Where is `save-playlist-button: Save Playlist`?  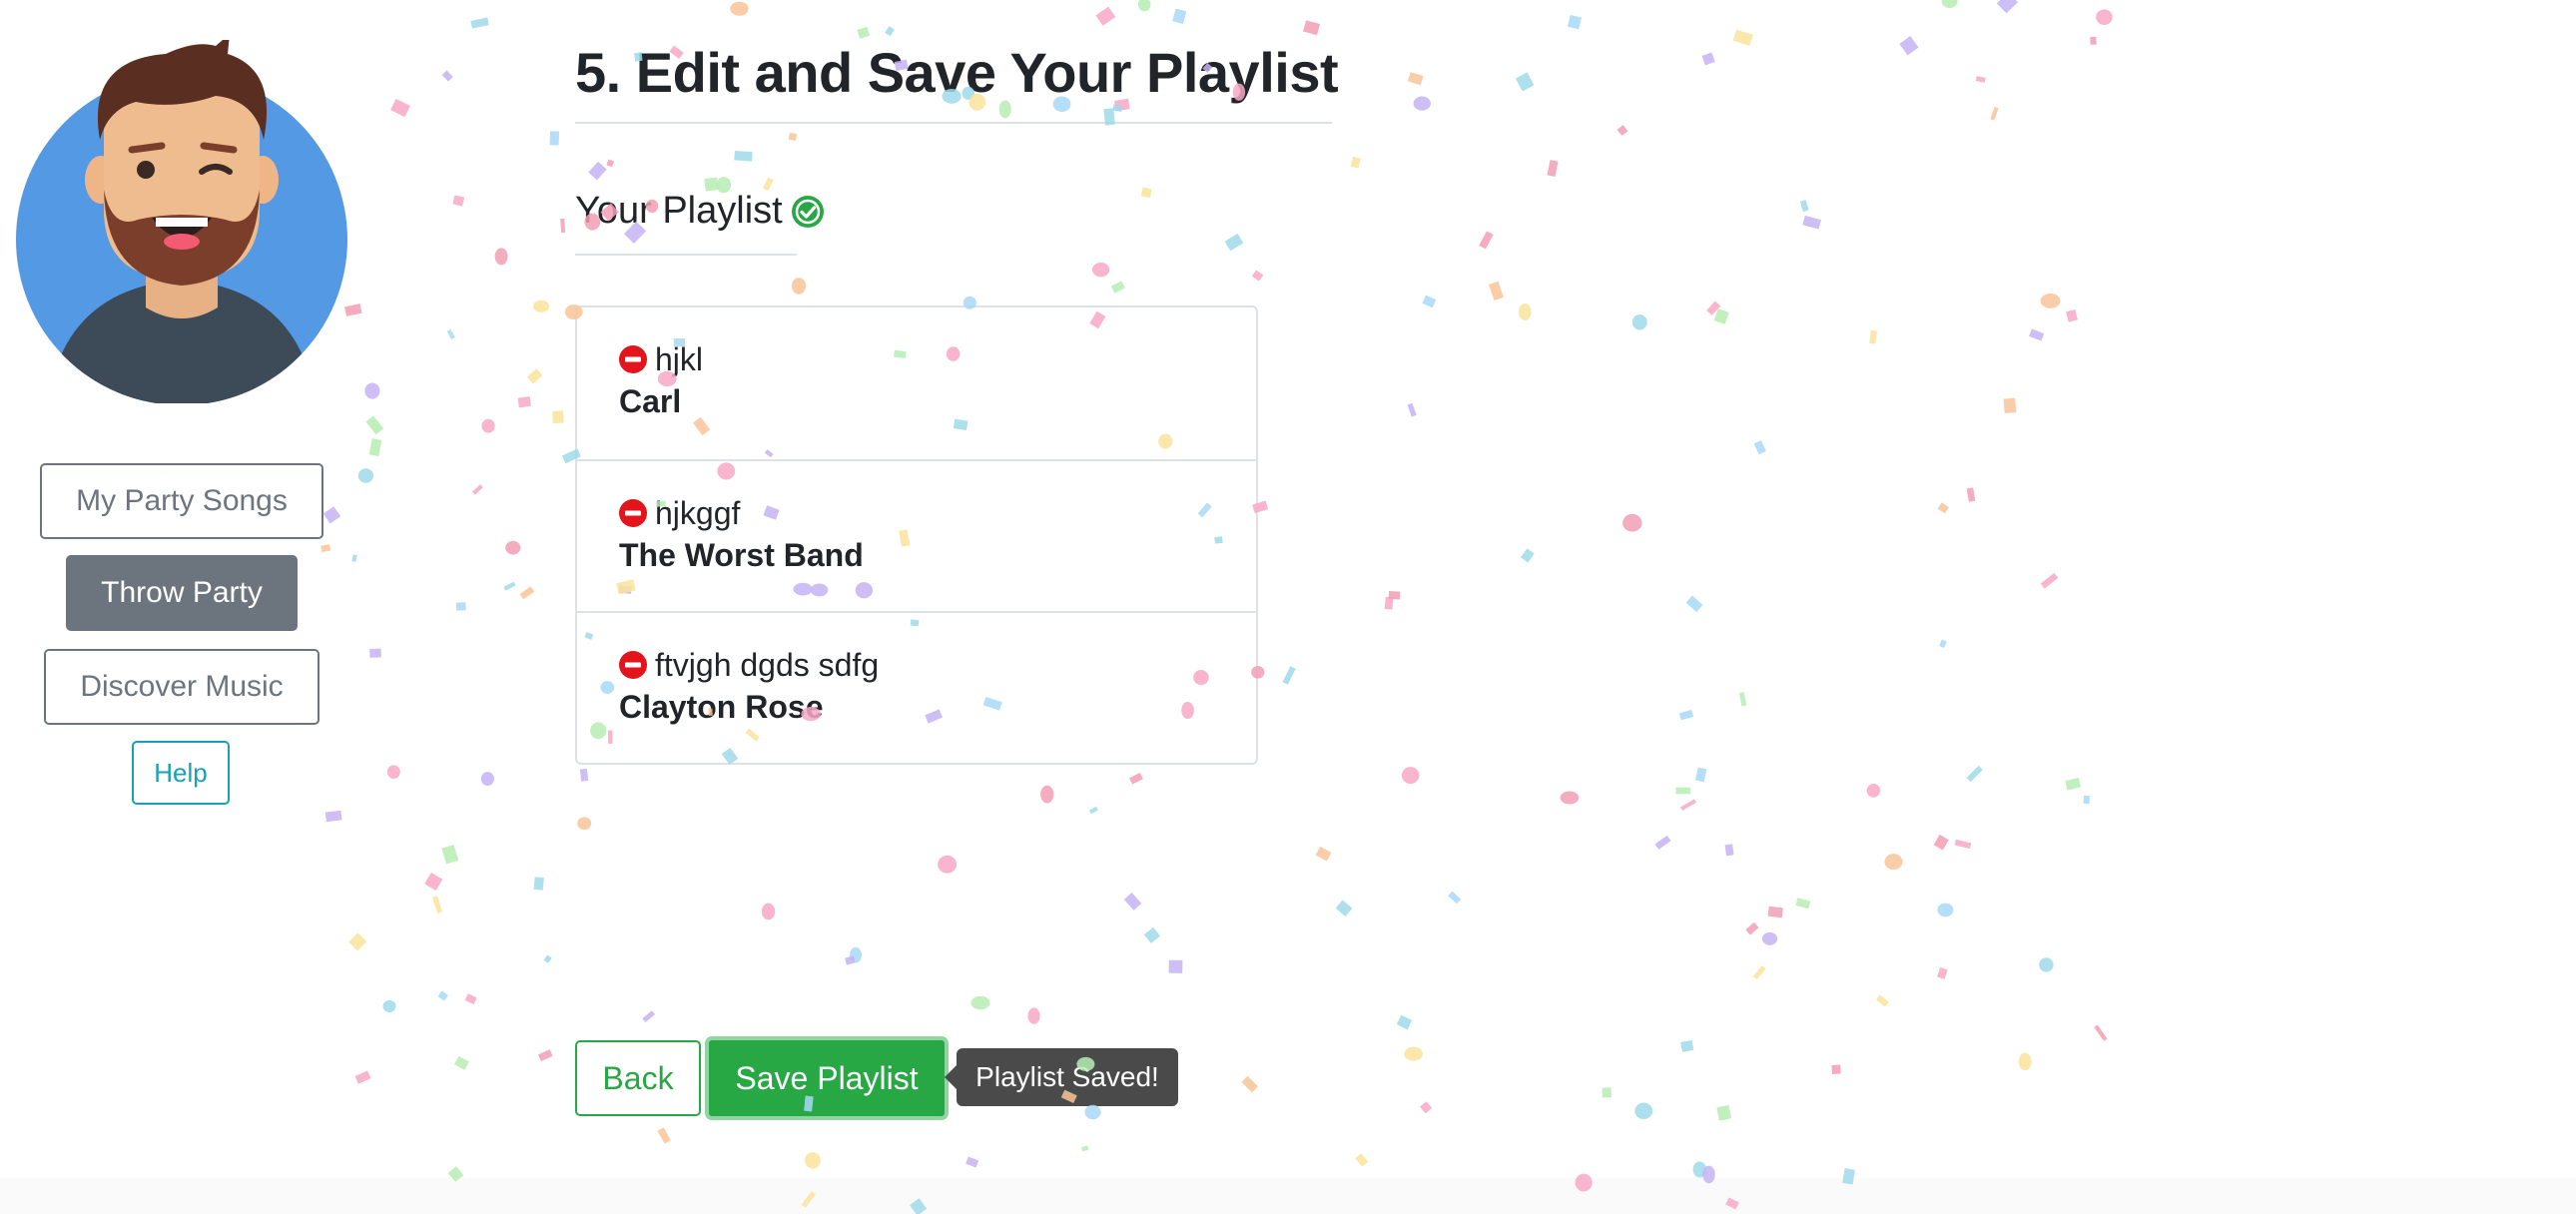
save-playlist-button: Save Playlist is located at coordinates (827, 1078).